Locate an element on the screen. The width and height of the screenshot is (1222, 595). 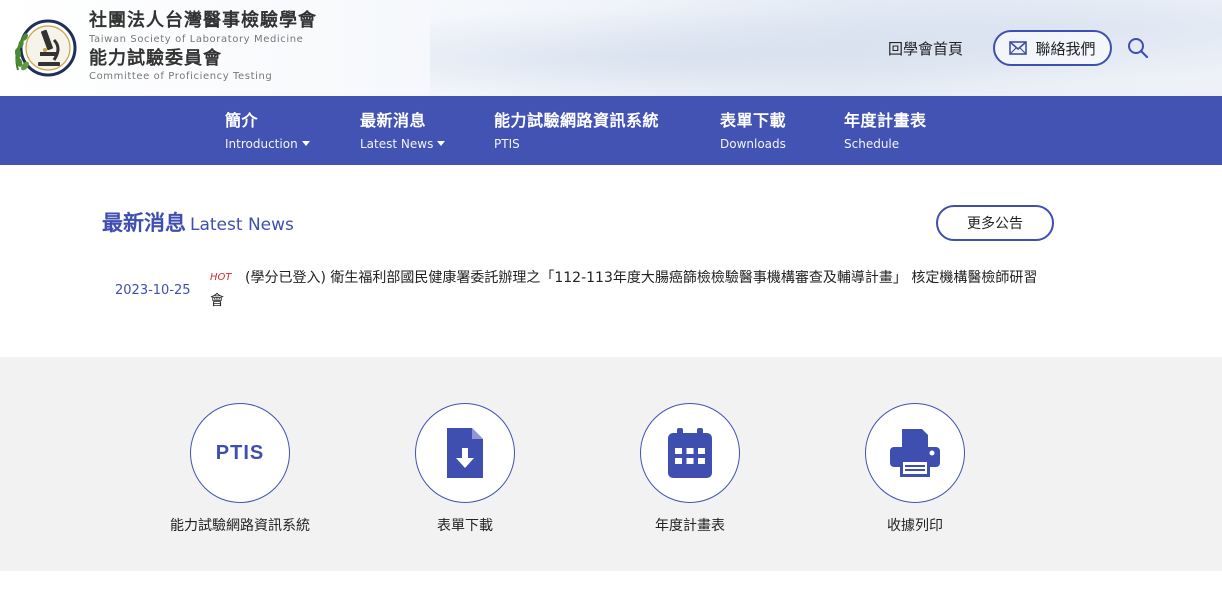
quick-link-receipt-print: 收據列印 is located at coordinates (915, 469).